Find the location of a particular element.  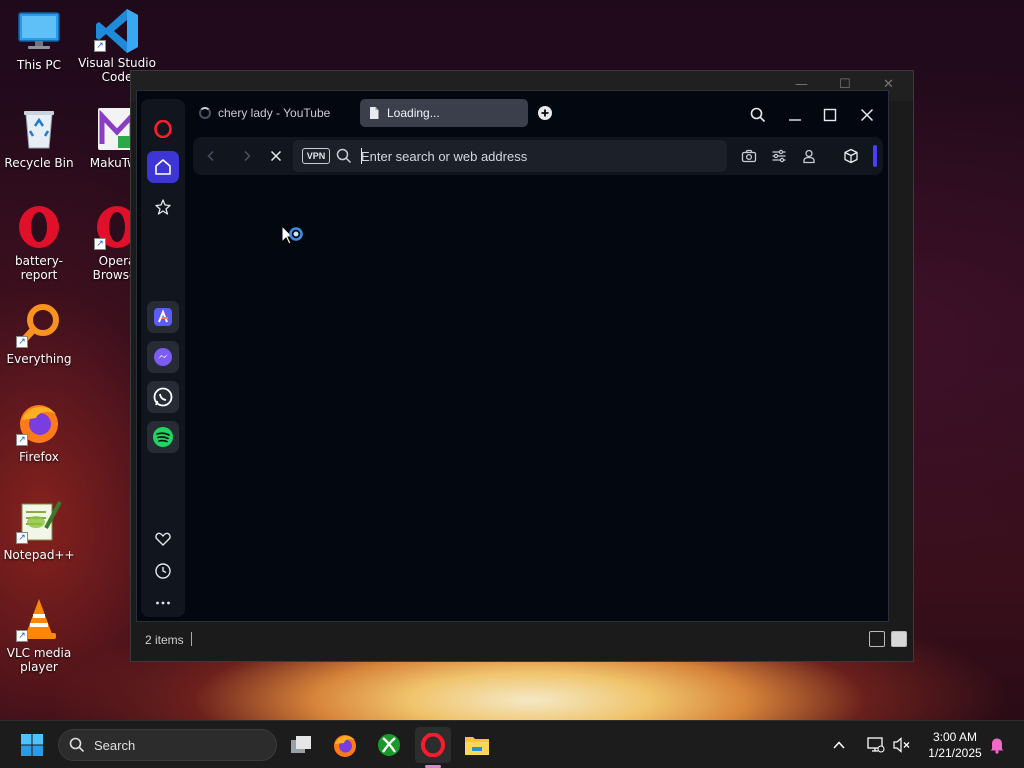

show-hidden-icons-button is located at coordinates (839, 745).